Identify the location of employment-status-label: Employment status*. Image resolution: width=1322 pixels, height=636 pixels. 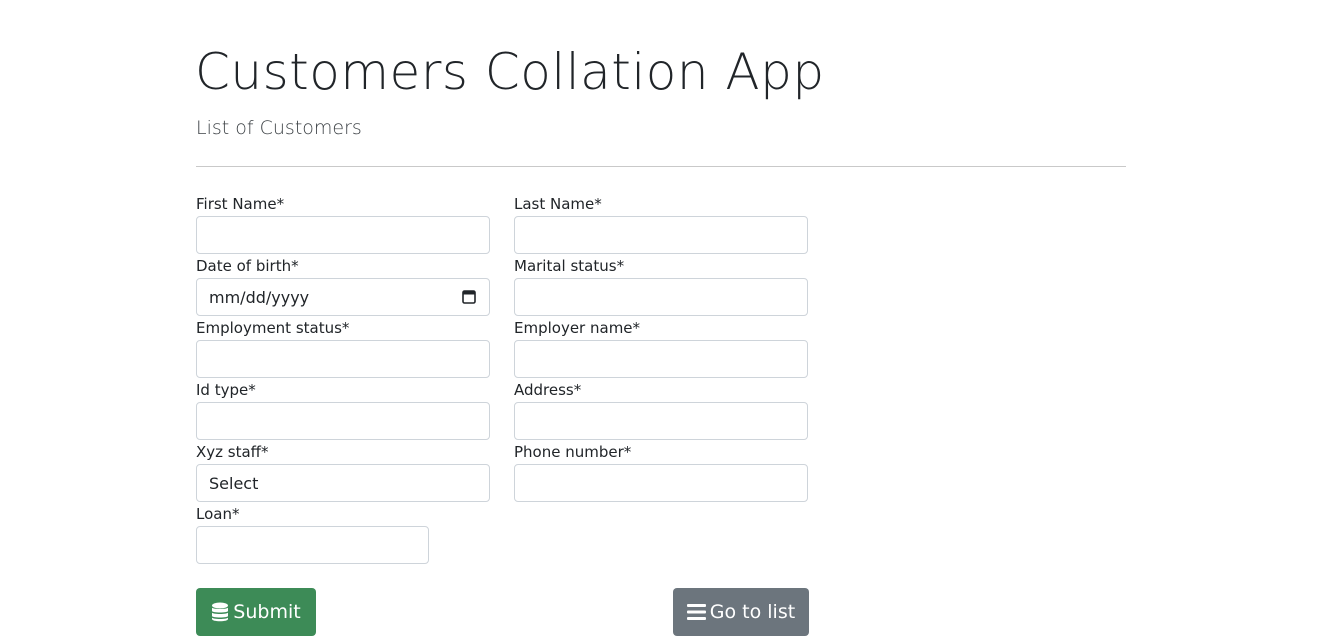
(273, 328).